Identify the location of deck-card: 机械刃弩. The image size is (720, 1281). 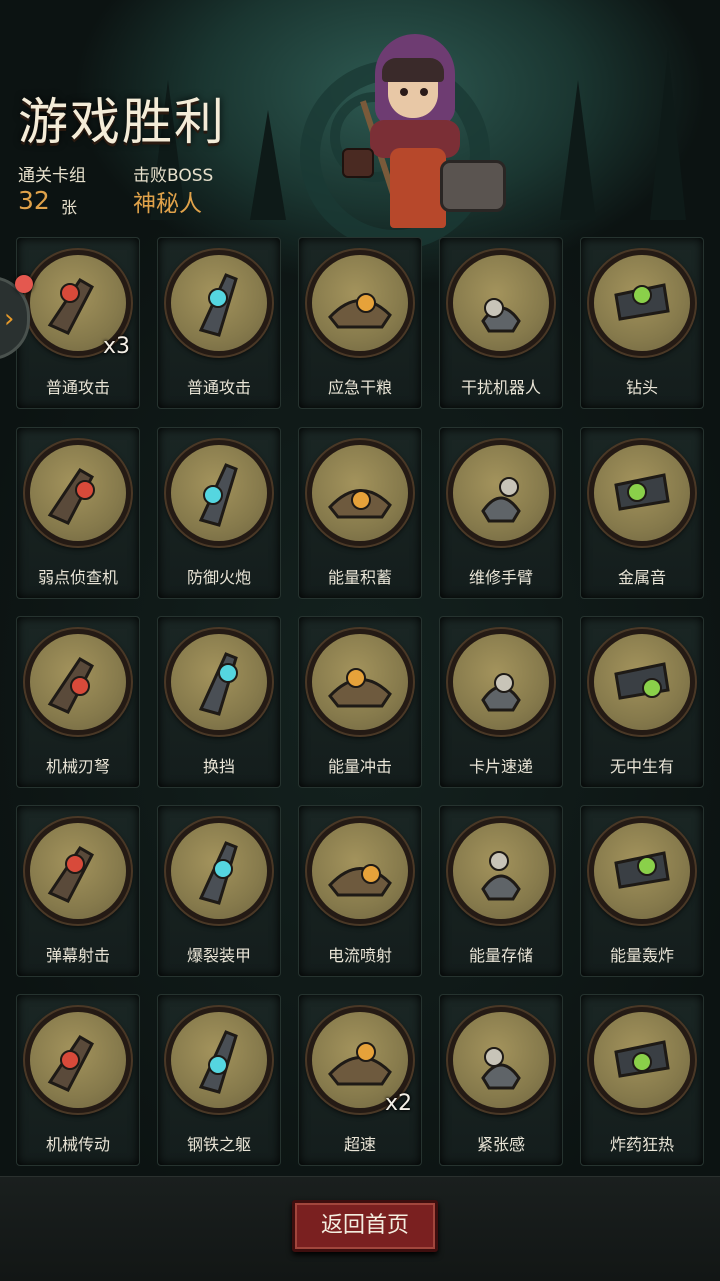
(78, 702).